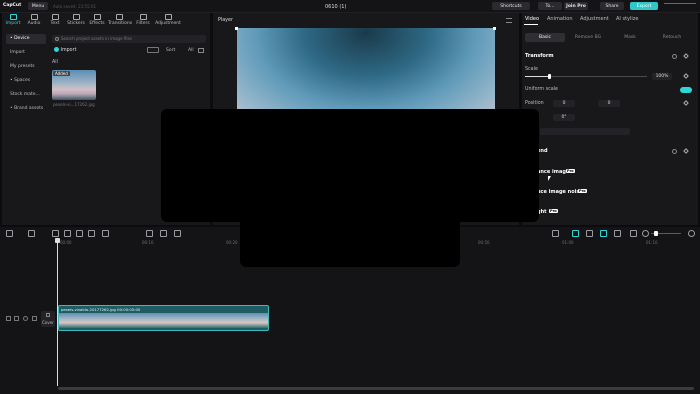 The image size is (700, 394). I want to click on tab-audio-label: Audio, so click(34, 23).